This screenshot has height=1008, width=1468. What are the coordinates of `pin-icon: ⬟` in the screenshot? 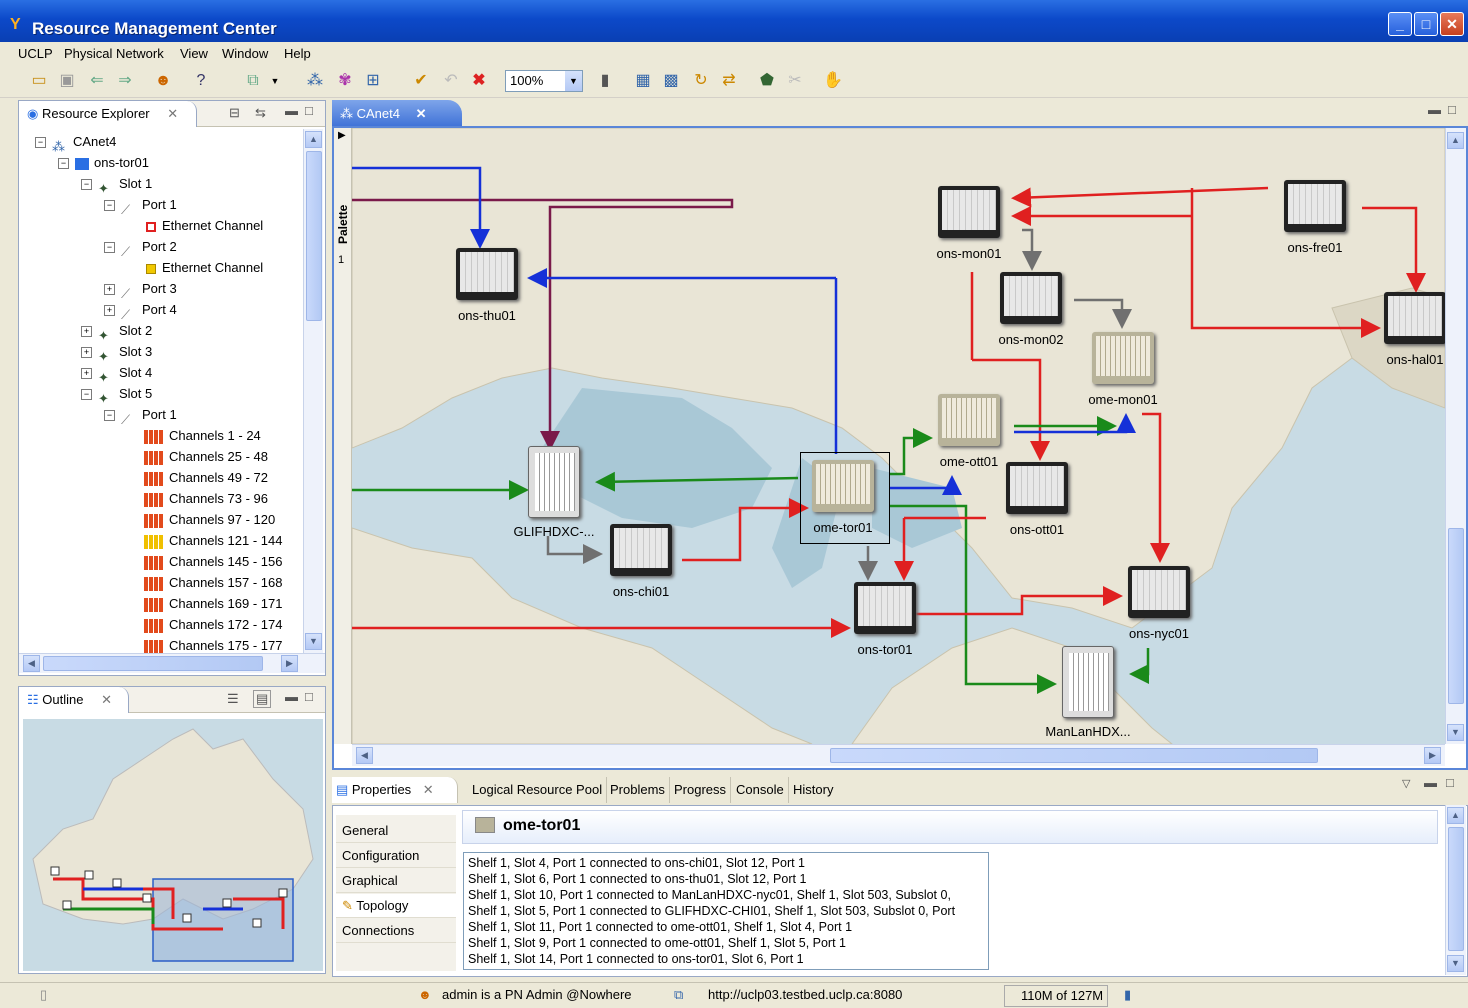 It's located at (767, 81).